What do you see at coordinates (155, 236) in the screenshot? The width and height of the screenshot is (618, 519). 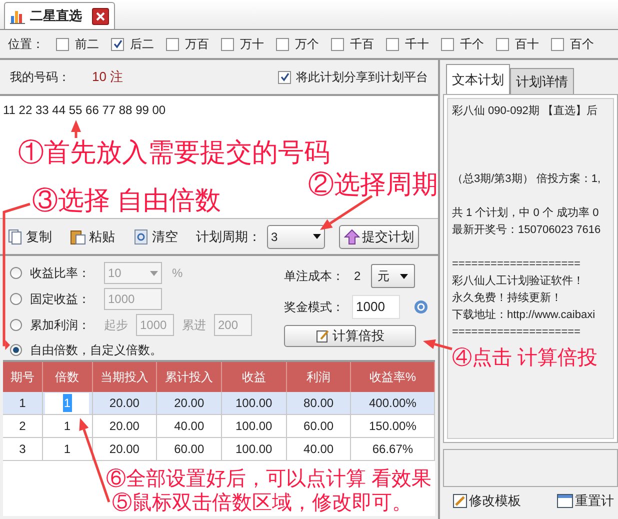 I see `toolbar-button: 清空` at bounding box center [155, 236].